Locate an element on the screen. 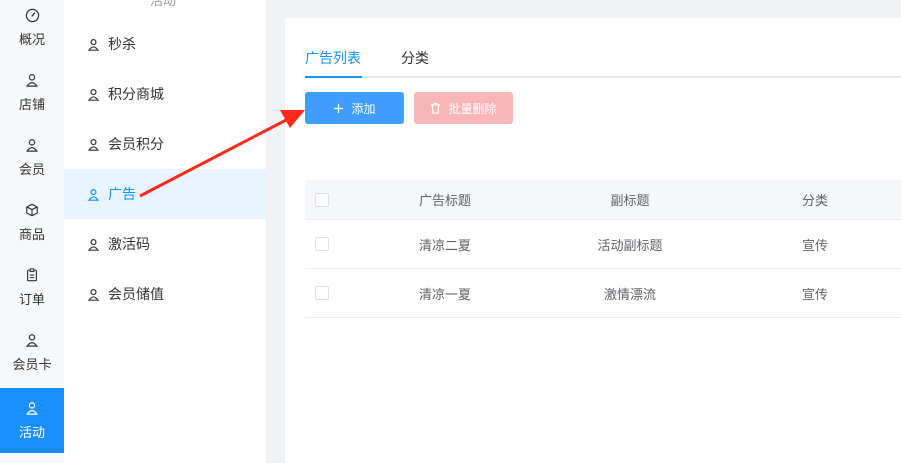 Image resolution: width=901 pixels, height=463 pixels. subnav-item-label: 会员积分 is located at coordinates (136, 145).